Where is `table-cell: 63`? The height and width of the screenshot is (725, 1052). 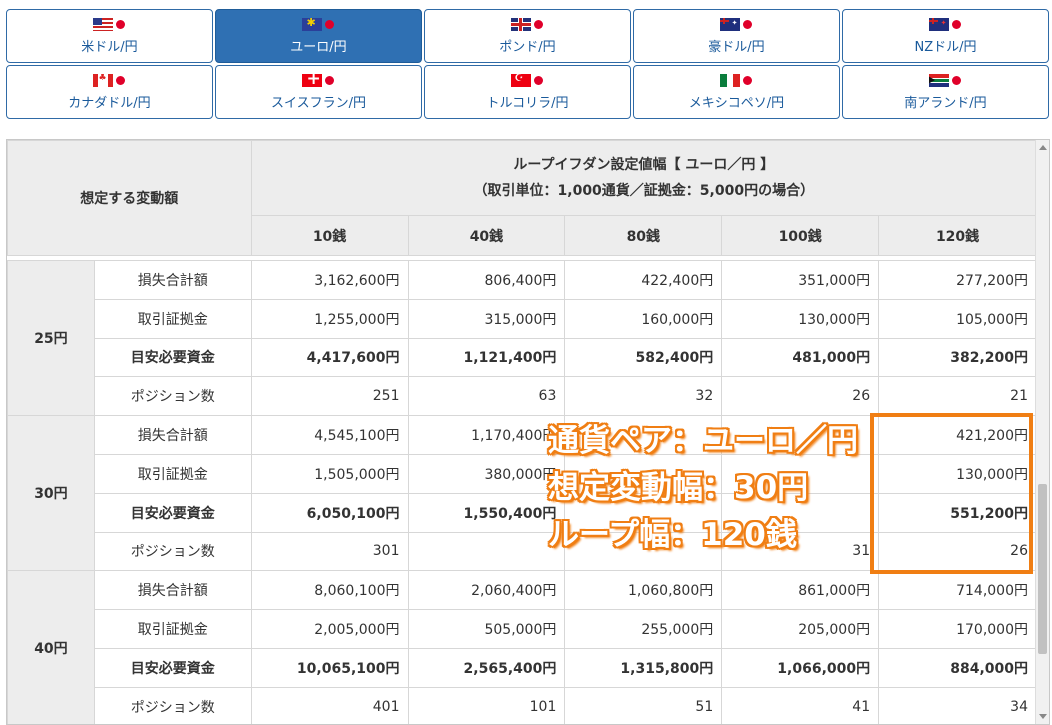
table-cell: 63 is located at coordinates (486, 396).